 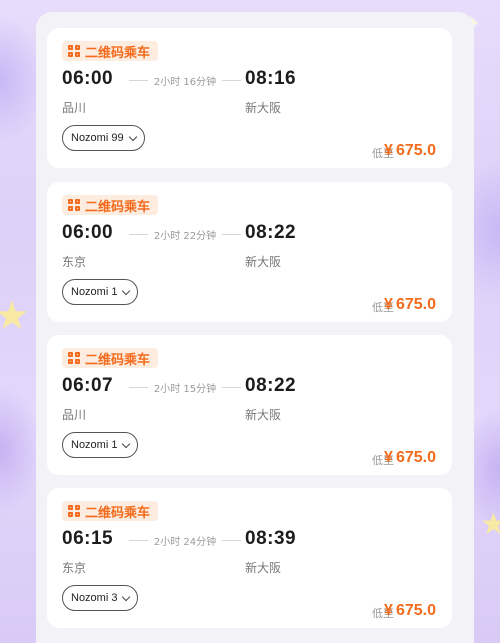 I want to click on arrival-time: 08:16, so click(x=271, y=78).